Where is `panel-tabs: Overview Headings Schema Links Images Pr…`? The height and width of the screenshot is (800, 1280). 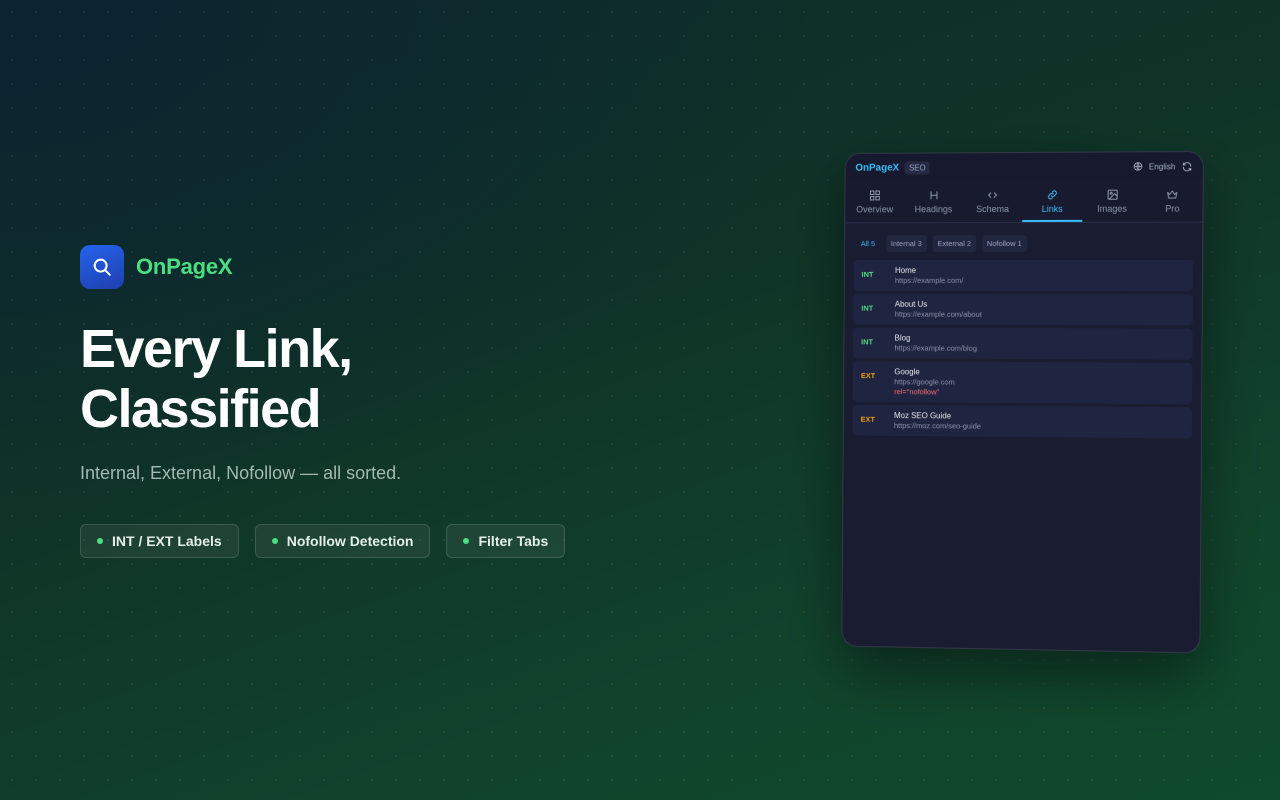
panel-tabs: Overview Headings Schema Links Images Pr… is located at coordinates (1024, 202).